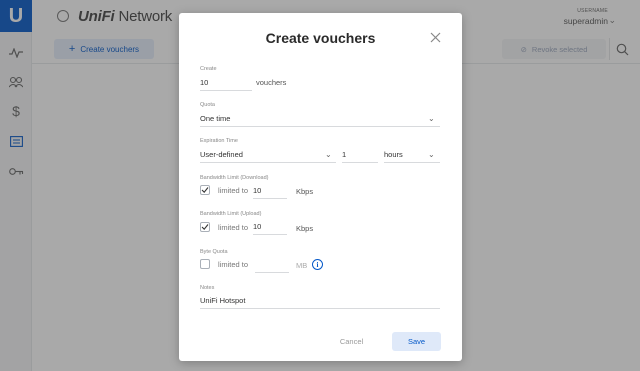 Image resolution: width=640 pixels, height=371 pixels. I want to click on byte-quota-input, so click(272, 265).